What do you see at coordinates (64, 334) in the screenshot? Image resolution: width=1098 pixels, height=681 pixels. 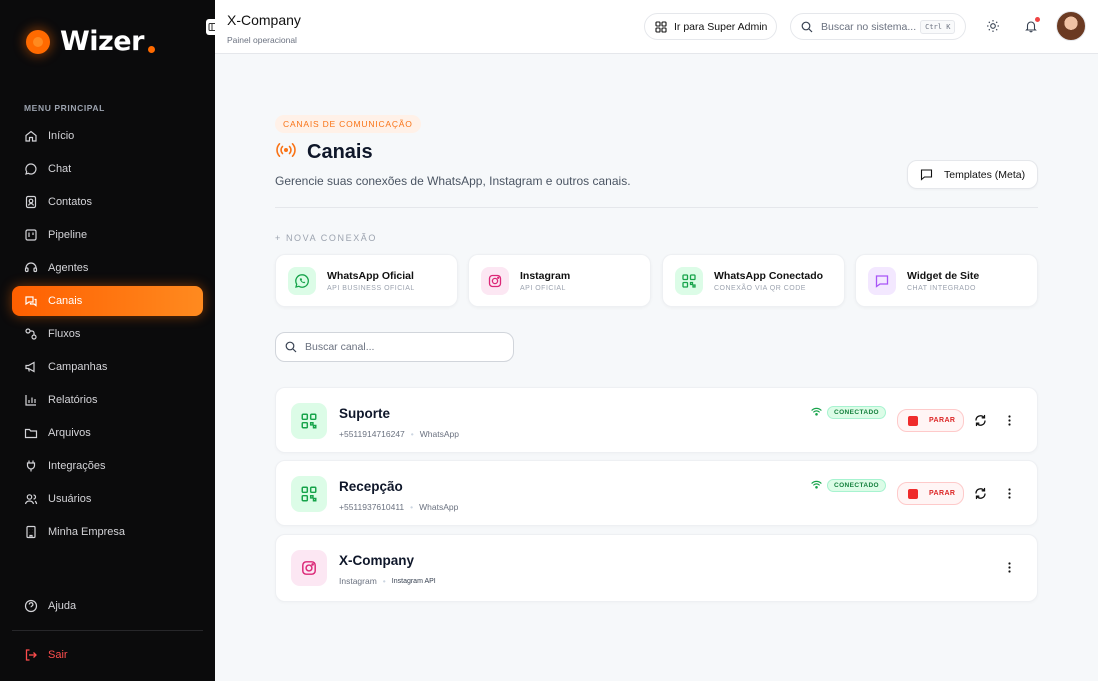 I see `sidebar-item-label: Fluxos` at bounding box center [64, 334].